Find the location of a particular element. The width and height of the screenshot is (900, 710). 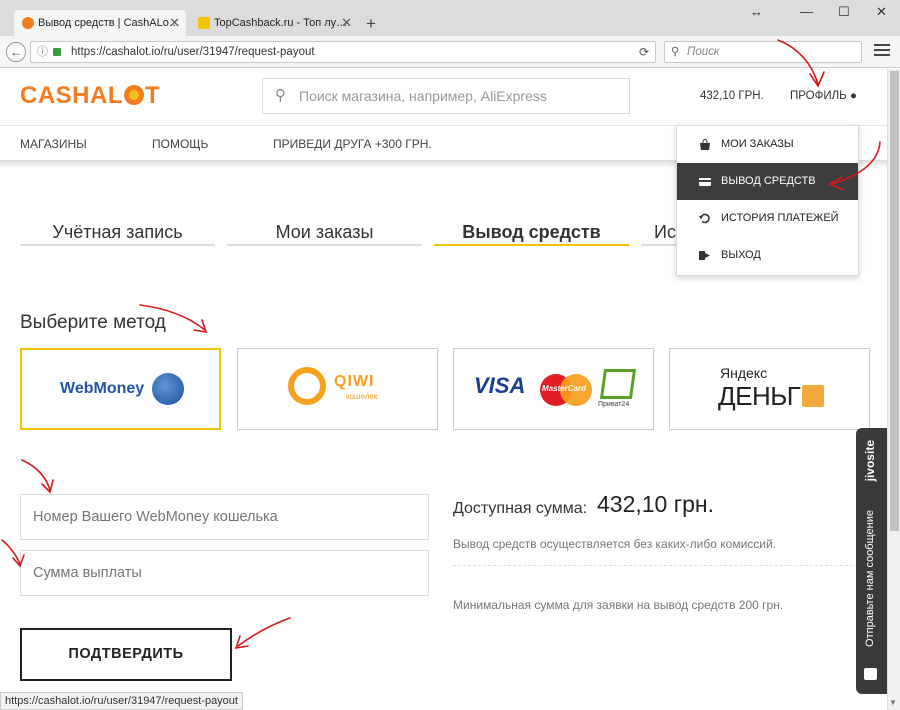

user-icon: ● is located at coordinates (853, 96).